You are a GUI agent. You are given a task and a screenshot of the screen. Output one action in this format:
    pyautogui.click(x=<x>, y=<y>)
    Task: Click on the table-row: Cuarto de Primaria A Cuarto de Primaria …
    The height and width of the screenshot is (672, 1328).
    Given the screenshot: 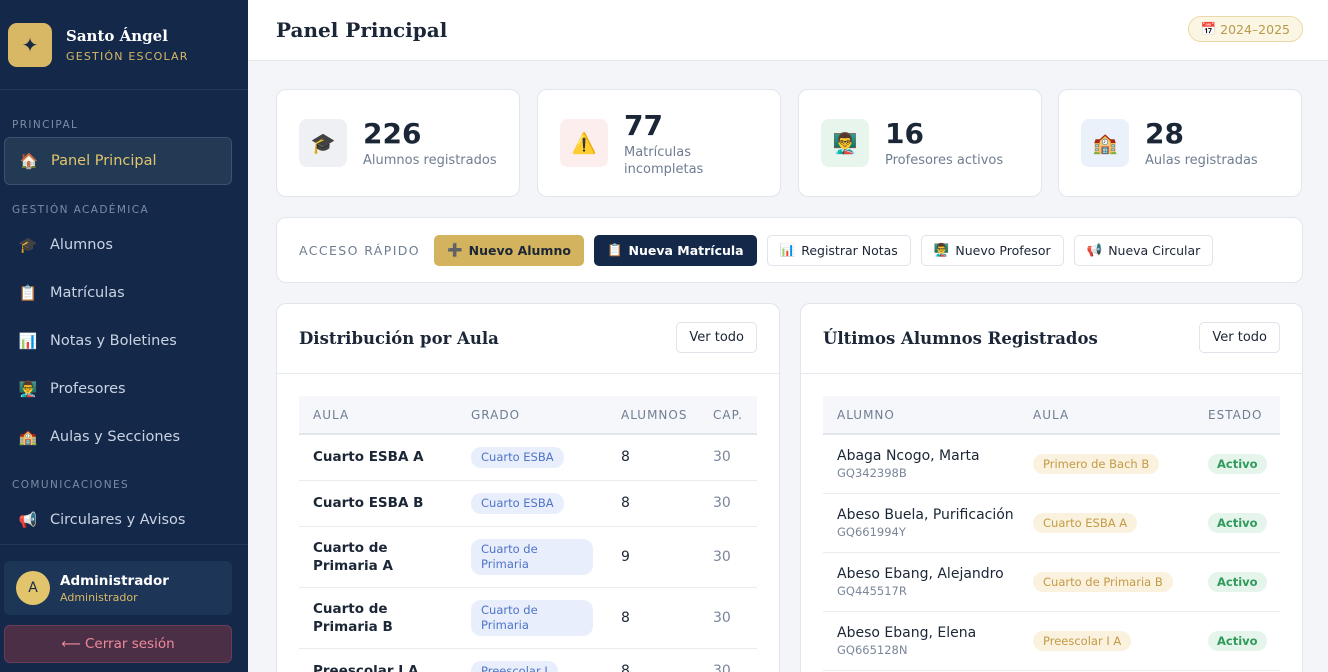 What is the action you would take?
    pyautogui.click(x=528, y=557)
    